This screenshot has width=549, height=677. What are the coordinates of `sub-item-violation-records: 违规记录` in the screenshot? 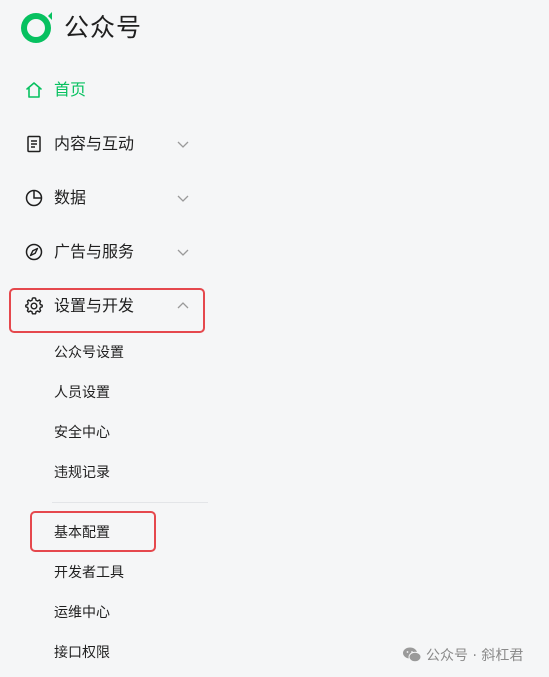 It's located at (82, 473).